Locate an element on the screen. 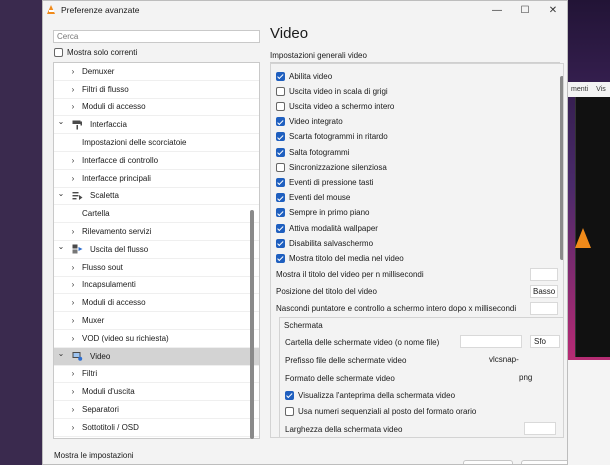 This screenshot has width=610, height=465. tree-item: ⌄ Uscita del flusso is located at coordinates (156, 250).